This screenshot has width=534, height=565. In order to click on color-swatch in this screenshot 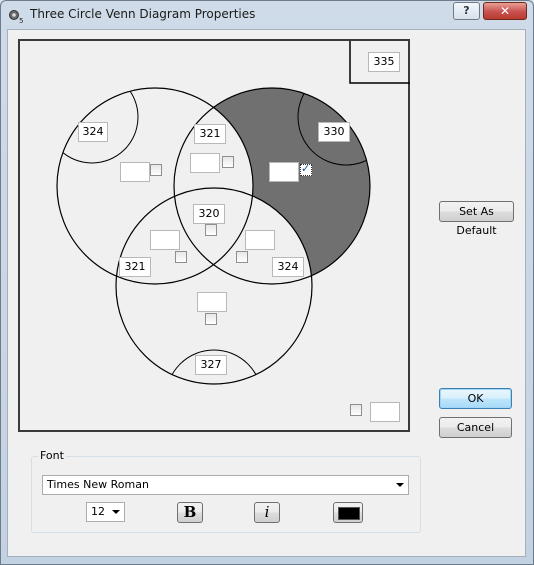, I will do `click(349, 513)`.